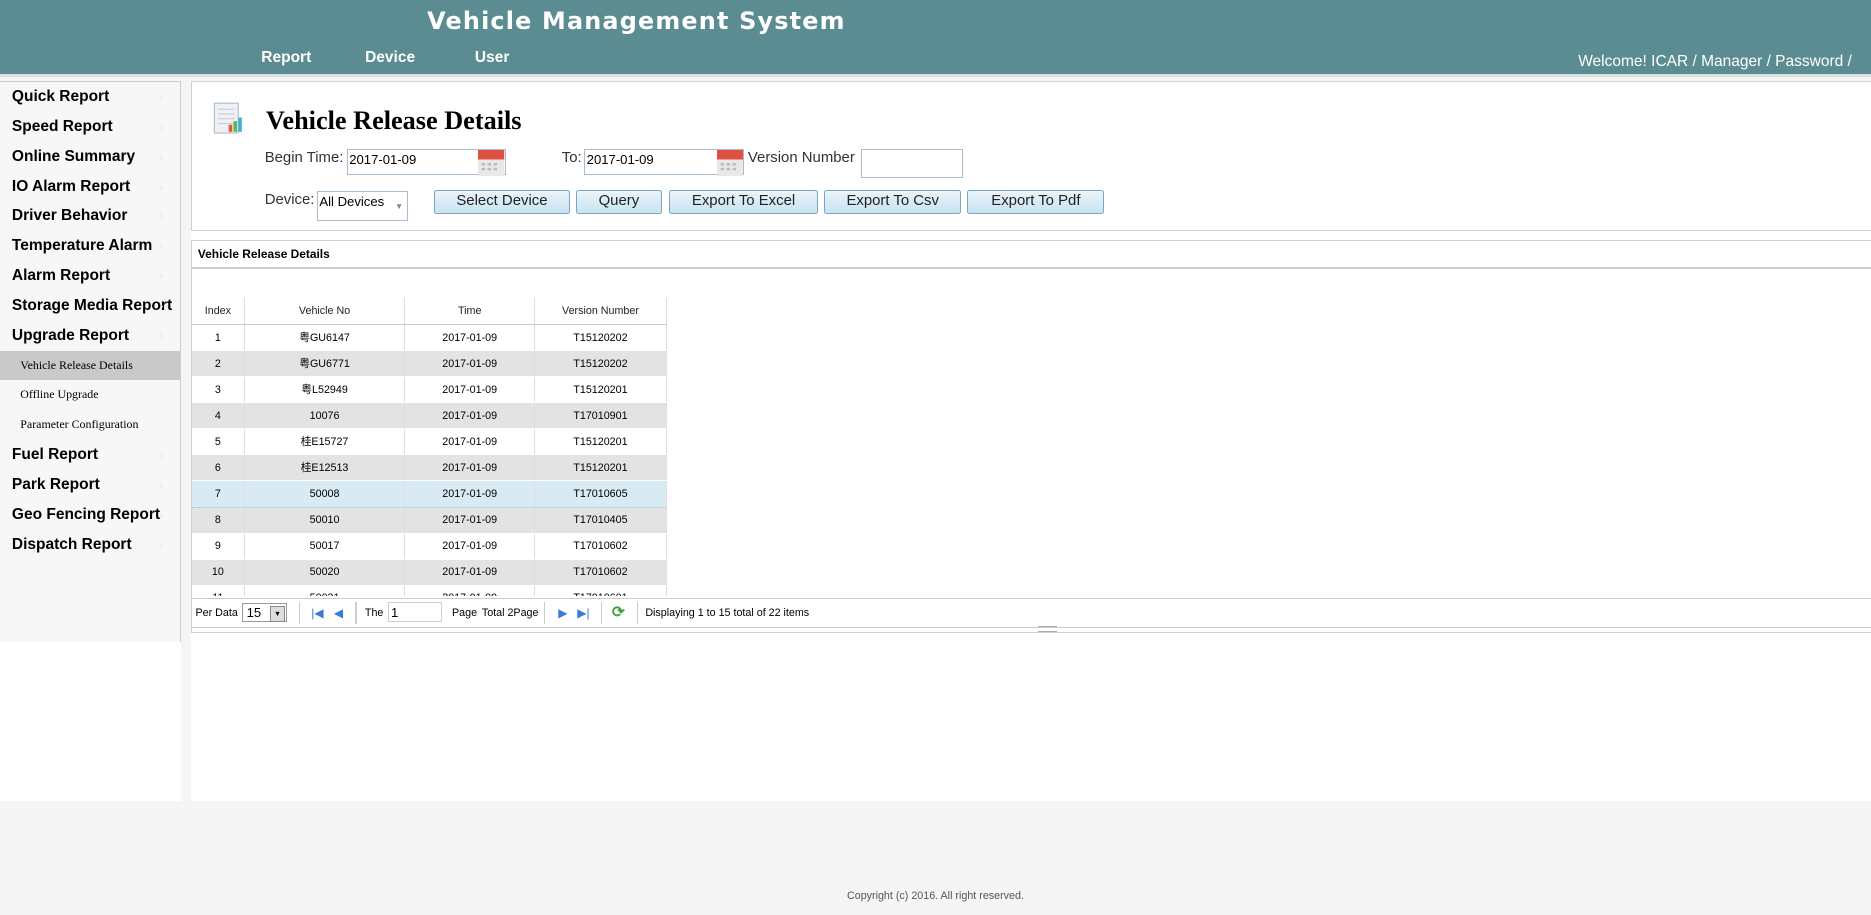 Image resolution: width=1871 pixels, height=915 pixels. I want to click on table-row: 2 粤GU6771 2017-01-09 T15120202, so click(429, 364).